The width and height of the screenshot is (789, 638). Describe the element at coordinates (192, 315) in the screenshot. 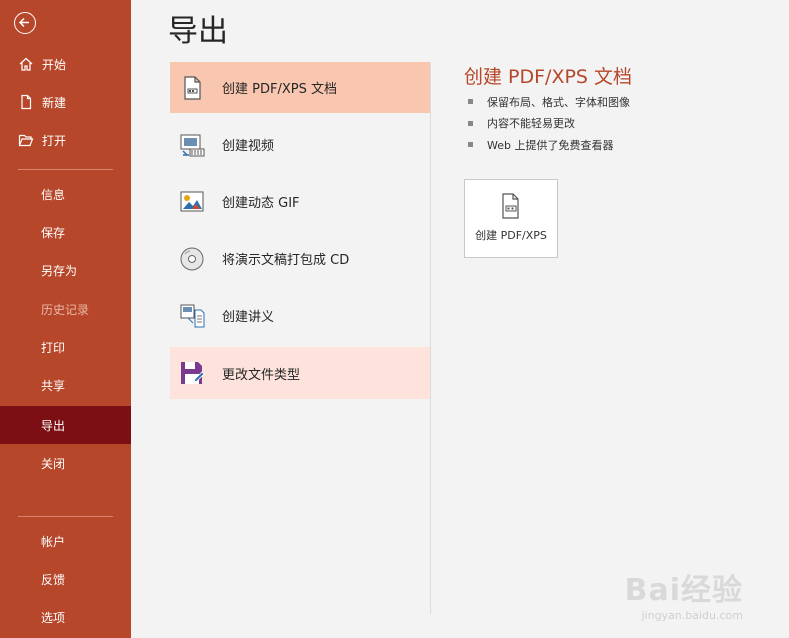

I see `handout-icon` at that location.